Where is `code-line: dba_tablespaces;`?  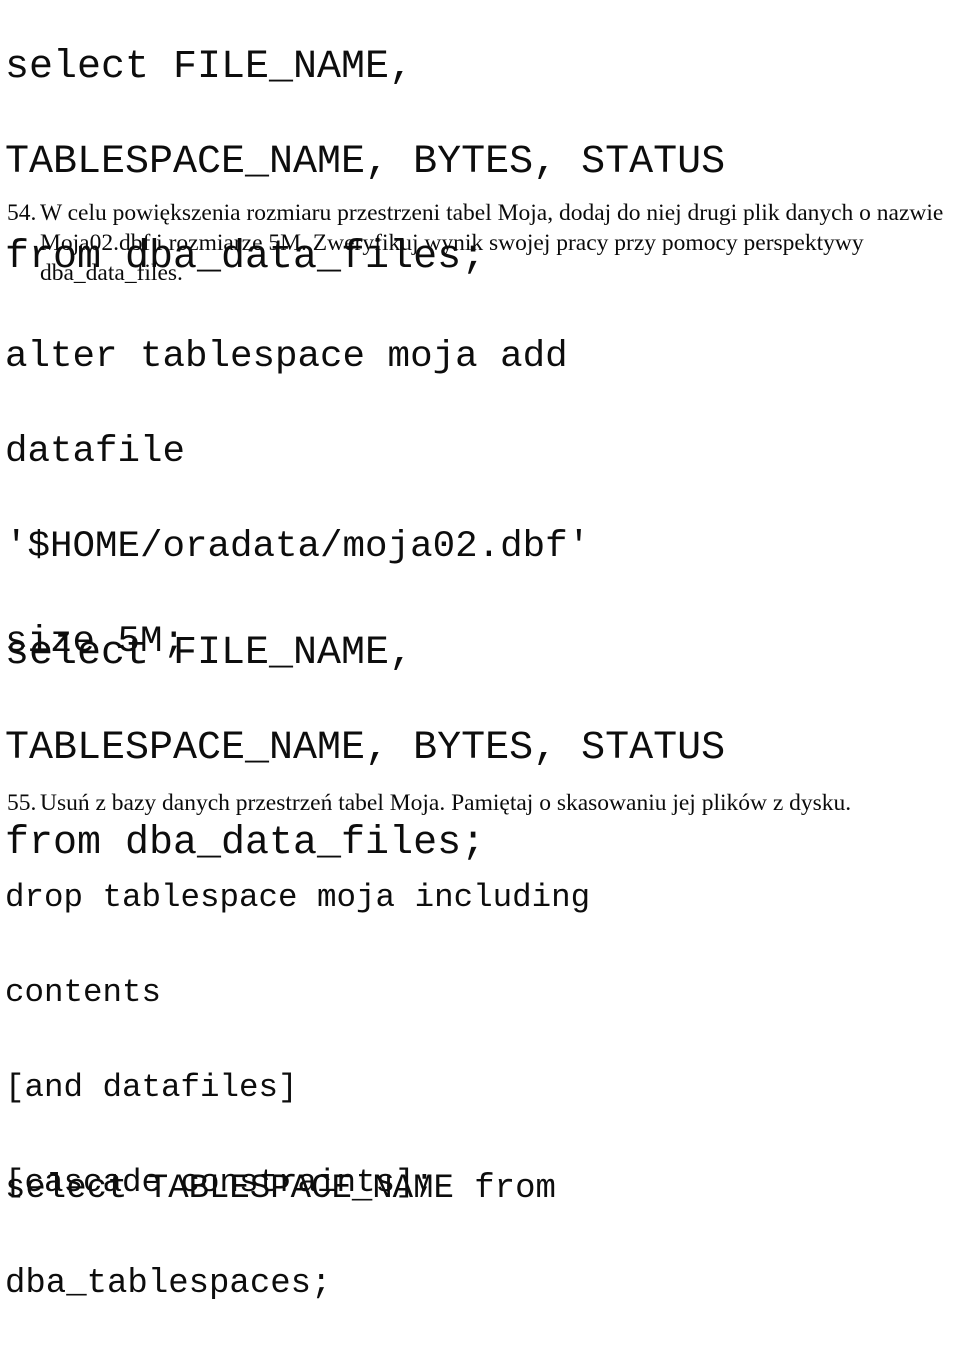 code-line: dba_tablespaces; is located at coordinates (168, 1284).